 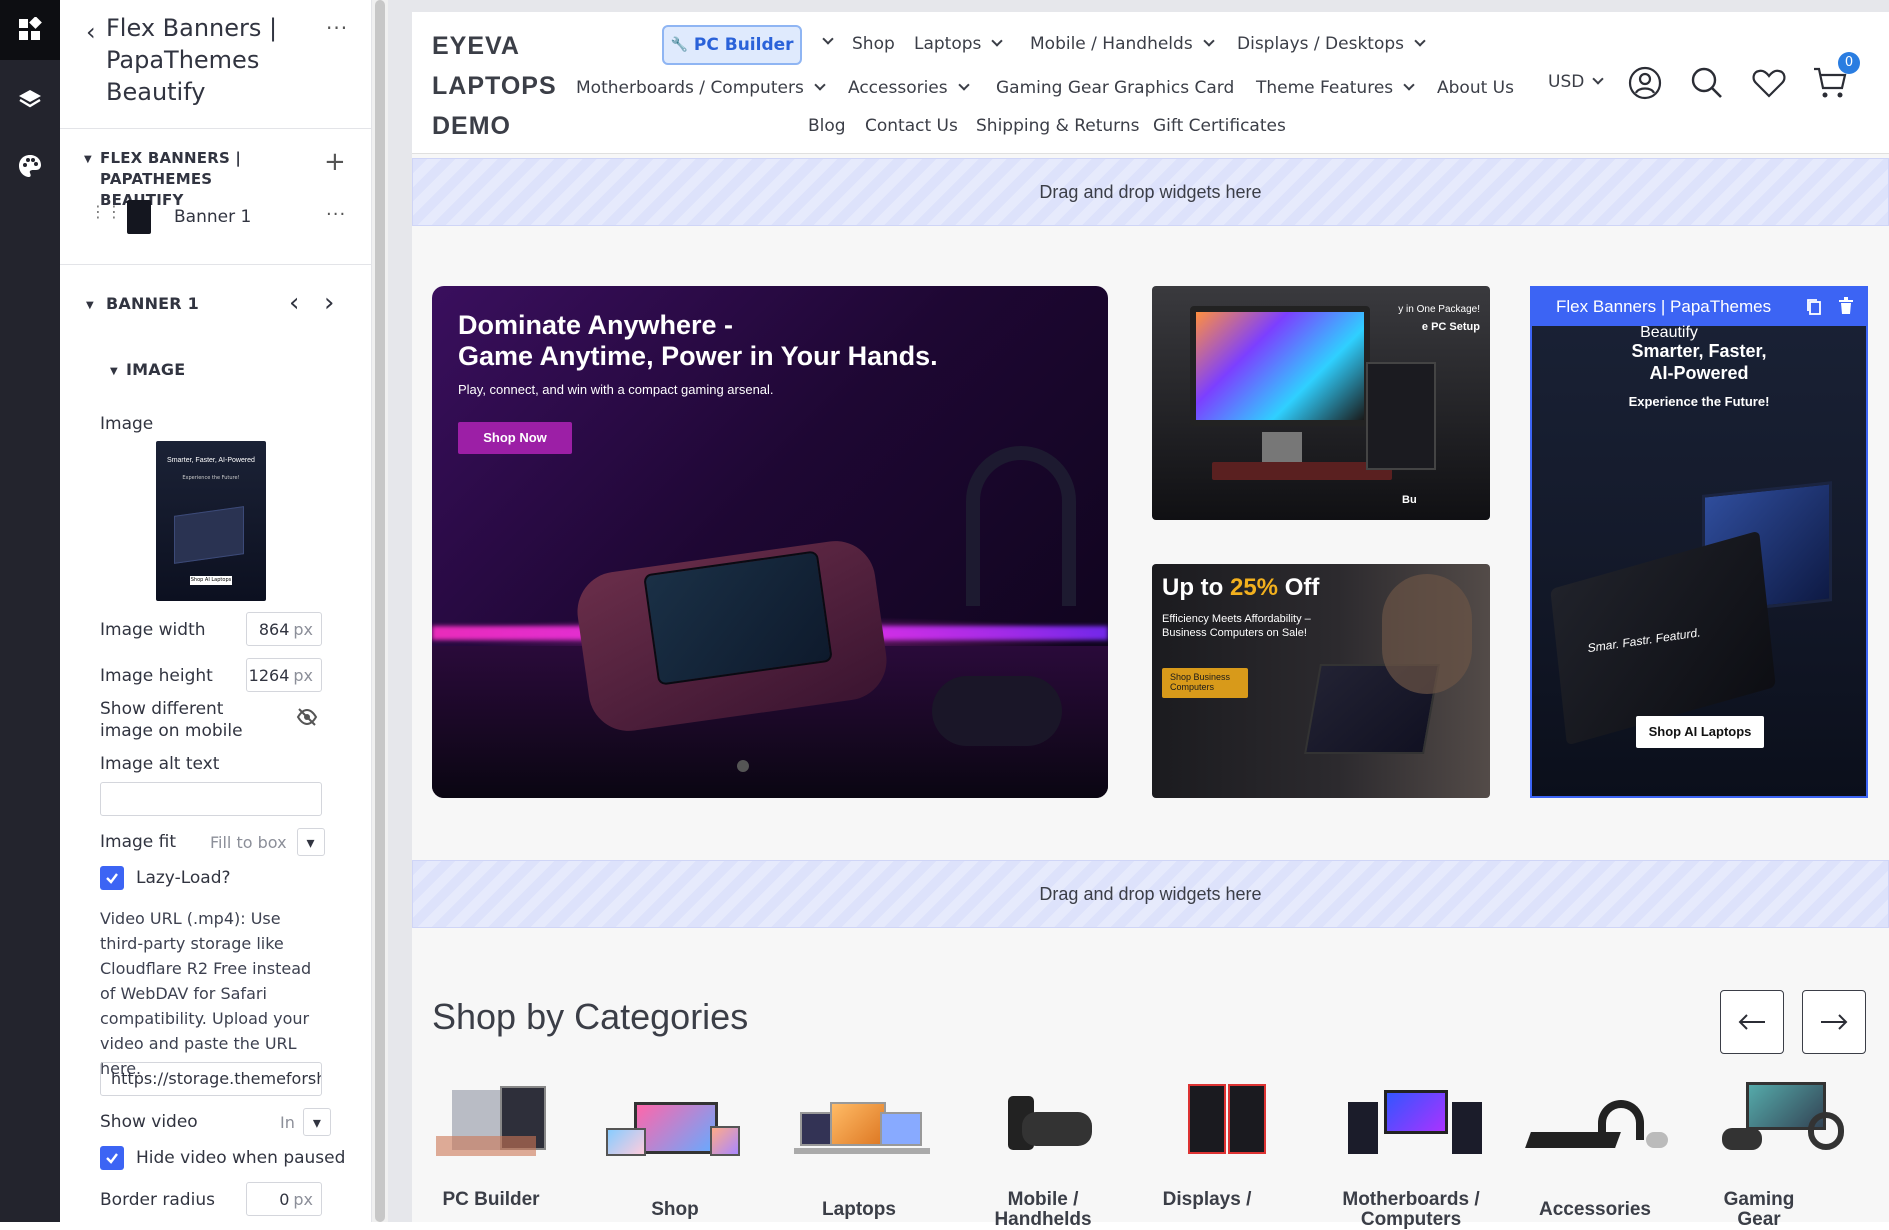 I want to click on video-url-input: https://storage.themeforsh, so click(x=211, y=1079).